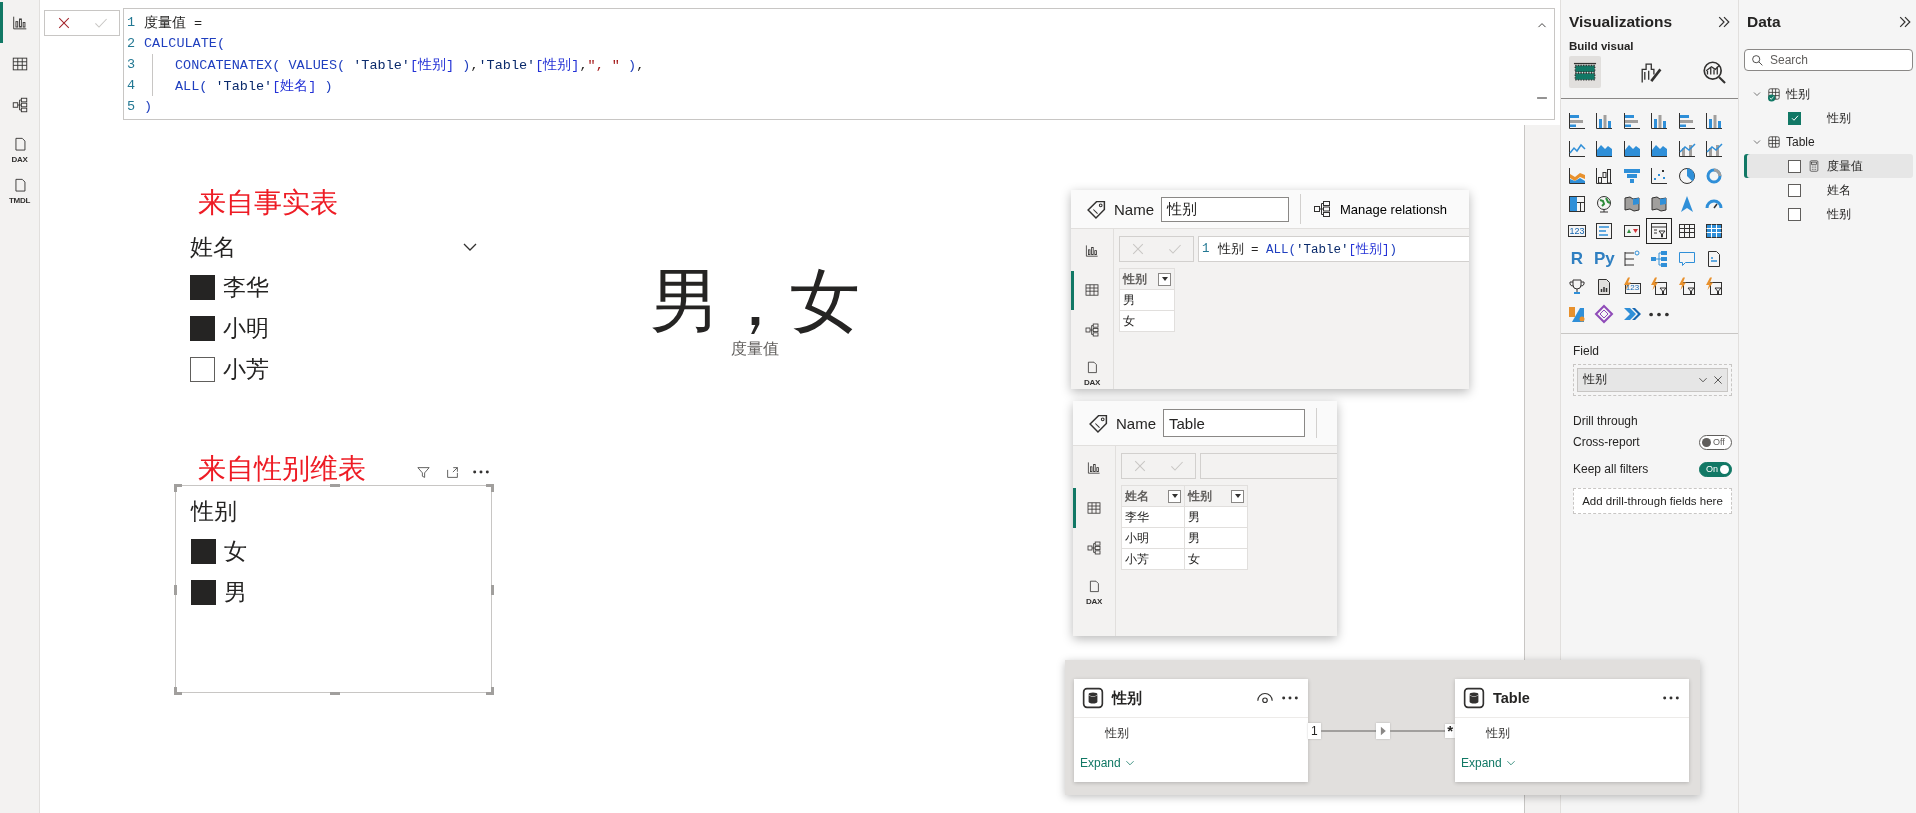  Describe the element at coordinates (1602, 46) in the screenshot. I see `section-label: Build visual` at that location.